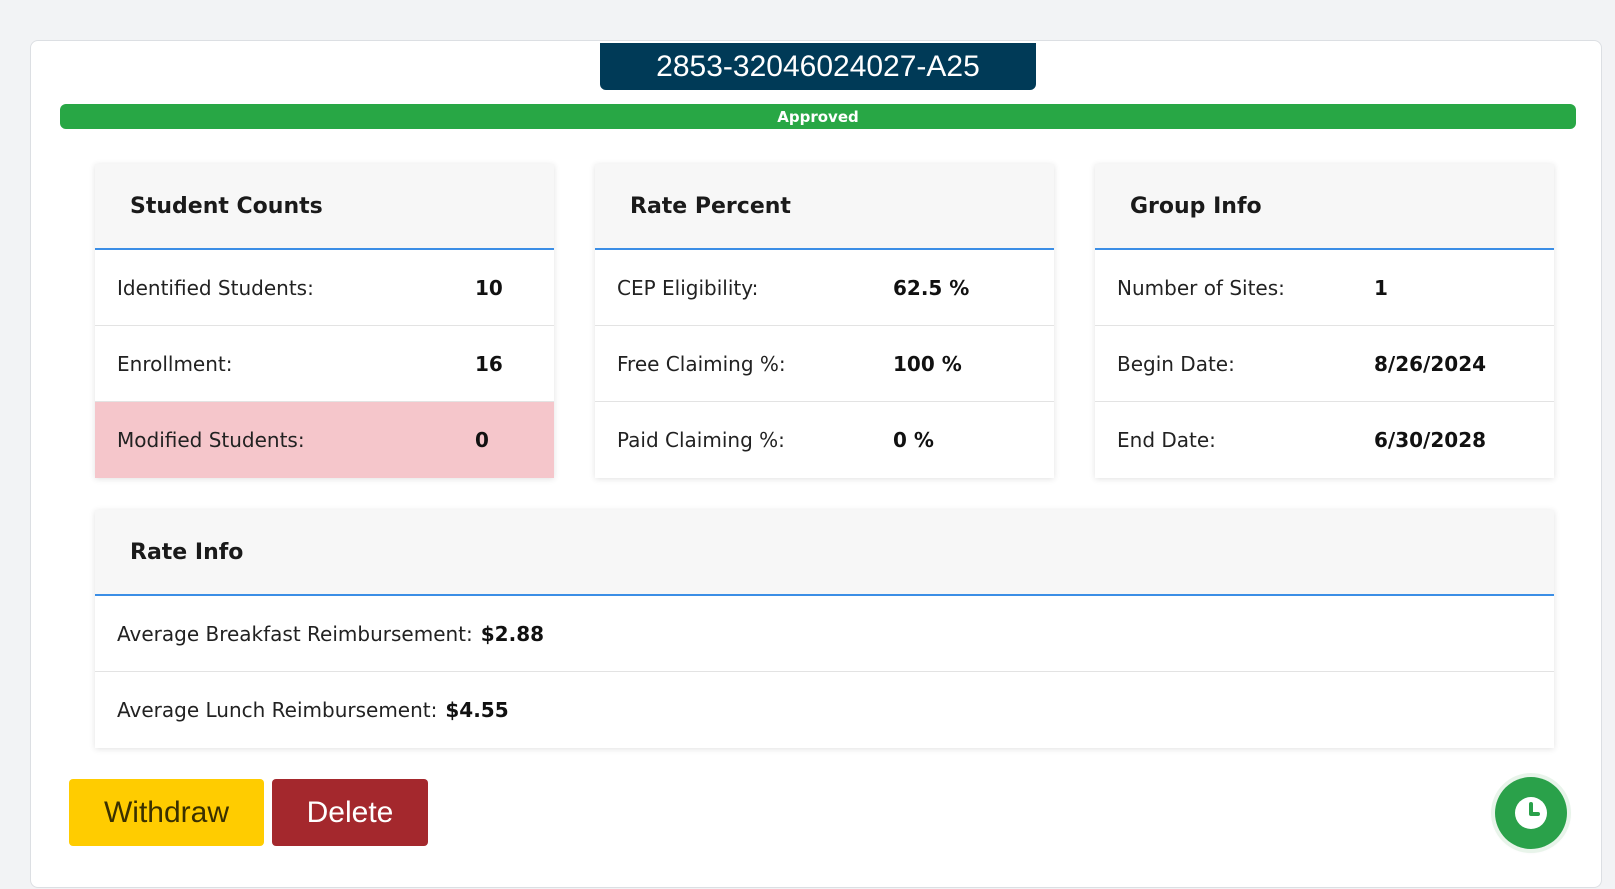 This screenshot has height=889, width=1615. What do you see at coordinates (824, 288) in the screenshot?
I see `cep-eligibility-row: CEP Eligibility: 62.5 %` at bounding box center [824, 288].